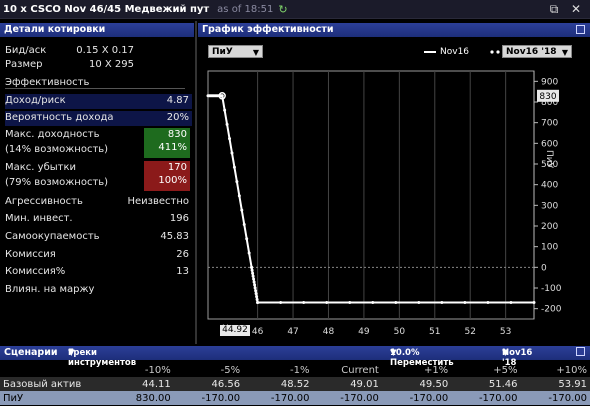  What do you see at coordinates (71, 353) in the screenshot?
I see `chevron-down-icon: ▼` at bounding box center [71, 353].